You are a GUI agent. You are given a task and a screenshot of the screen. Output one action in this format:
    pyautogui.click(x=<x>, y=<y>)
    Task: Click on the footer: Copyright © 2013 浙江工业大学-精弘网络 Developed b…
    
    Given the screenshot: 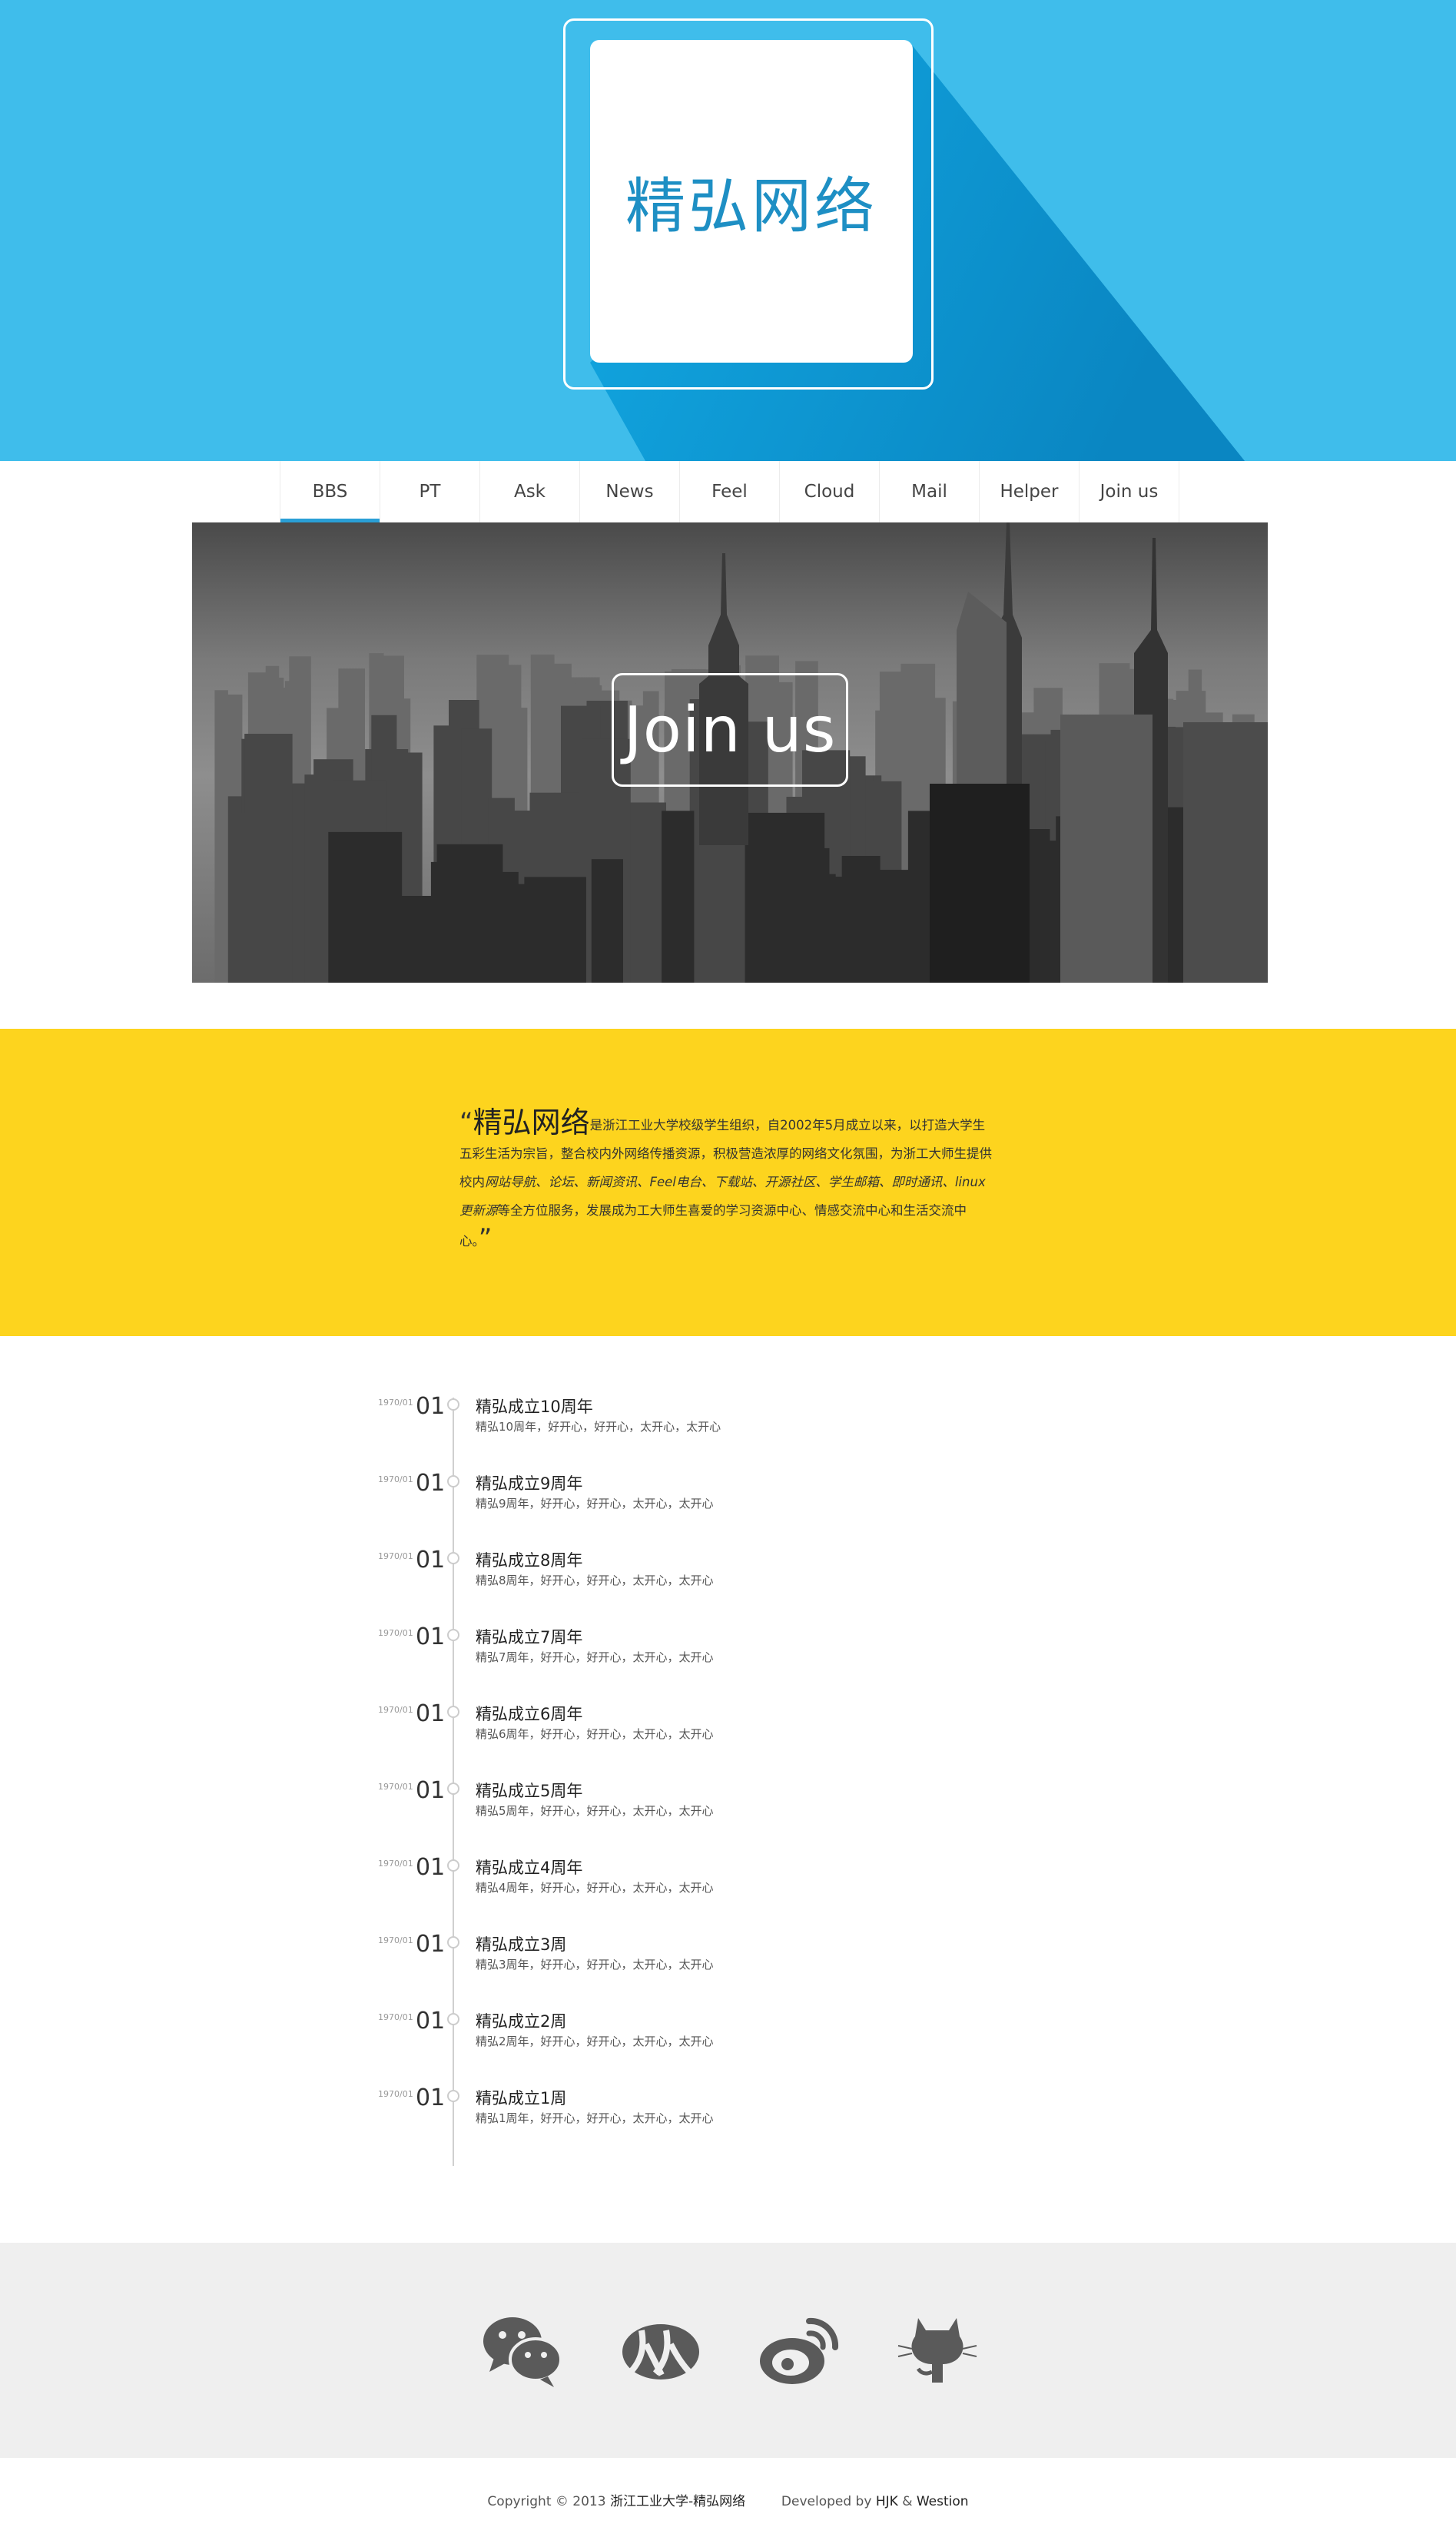 What is the action you would take?
    pyautogui.click(x=728, y=2502)
    